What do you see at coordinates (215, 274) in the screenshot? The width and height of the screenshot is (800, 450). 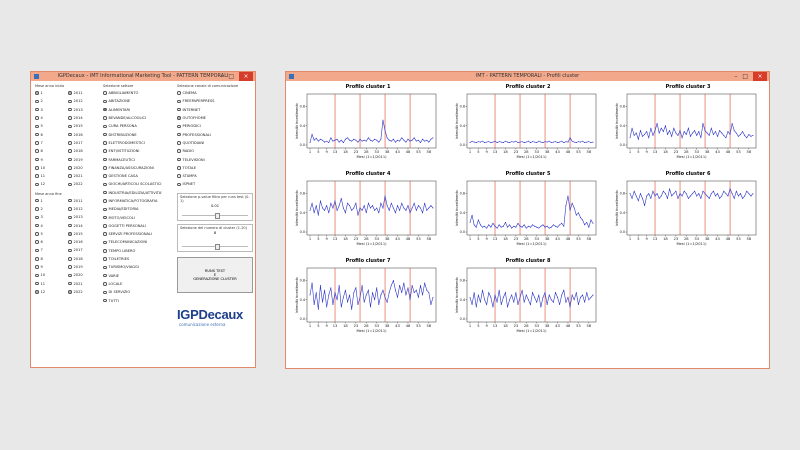 I see `run-button: RUNS TEST E GENERAZIONE CLUSTER` at bounding box center [215, 274].